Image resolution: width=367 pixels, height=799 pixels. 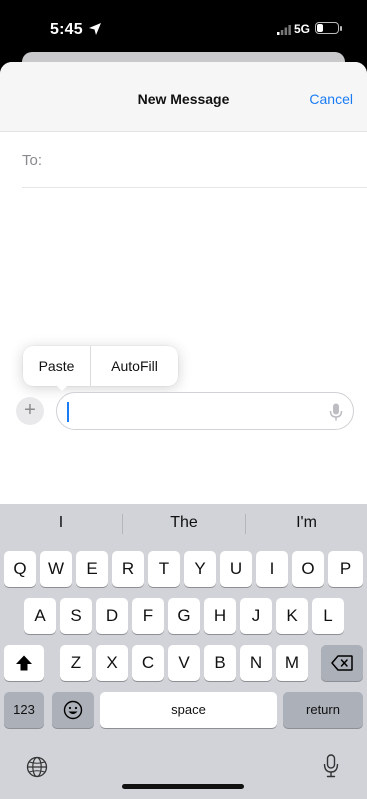 What do you see at coordinates (184, 663) in the screenshot?
I see `key-v: V` at bounding box center [184, 663].